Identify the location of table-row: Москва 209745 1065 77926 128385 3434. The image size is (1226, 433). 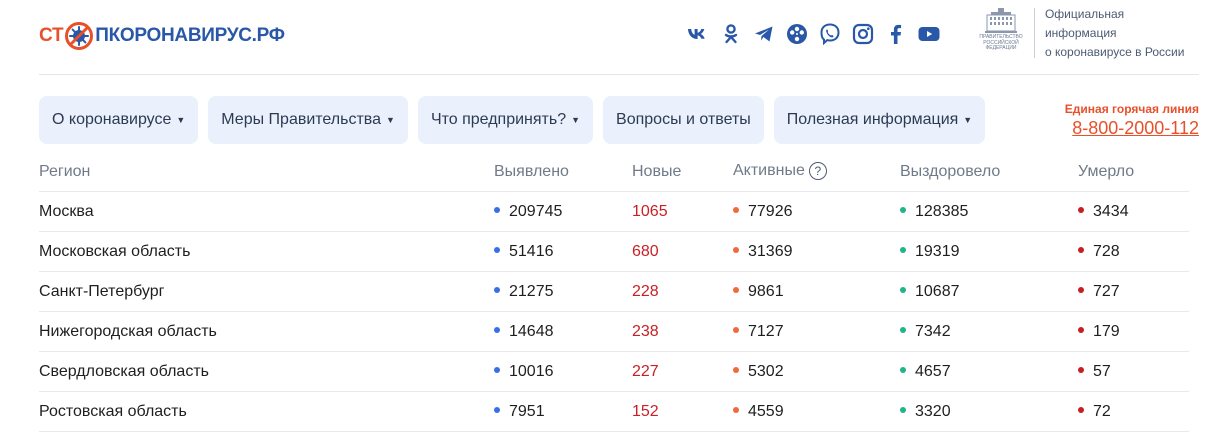
(614, 212).